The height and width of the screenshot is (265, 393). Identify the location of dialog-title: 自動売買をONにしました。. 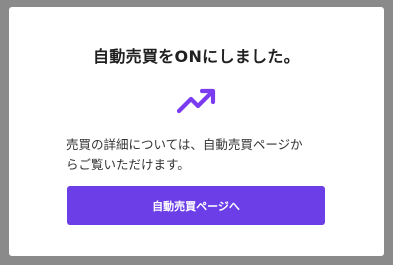
(196, 56).